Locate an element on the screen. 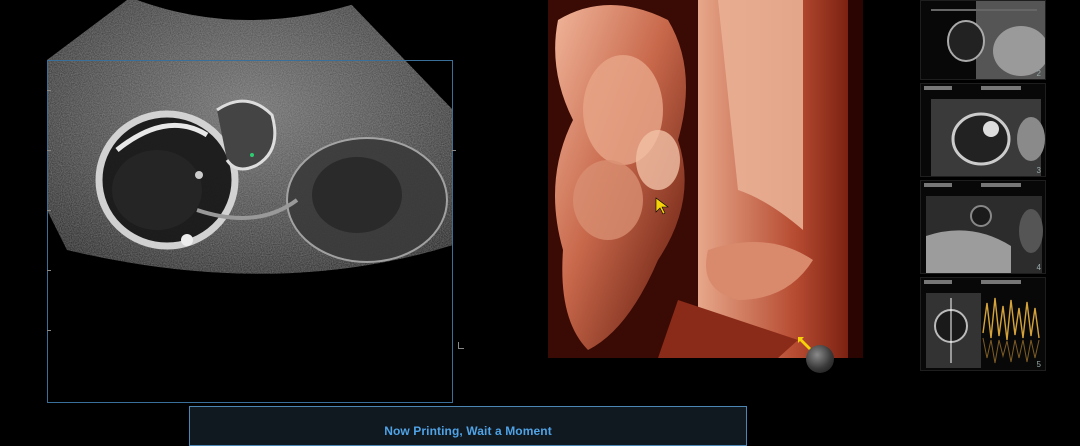 Image resolution: width=1080 pixels, height=446 pixels. thumbnail-4: 4 is located at coordinates (983, 227).